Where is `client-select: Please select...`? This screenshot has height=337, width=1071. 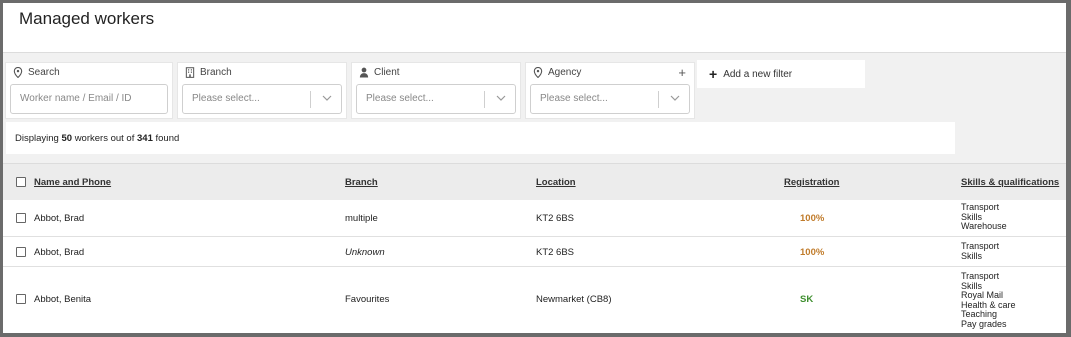 client-select: Please select... is located at coordinates (436, 99).